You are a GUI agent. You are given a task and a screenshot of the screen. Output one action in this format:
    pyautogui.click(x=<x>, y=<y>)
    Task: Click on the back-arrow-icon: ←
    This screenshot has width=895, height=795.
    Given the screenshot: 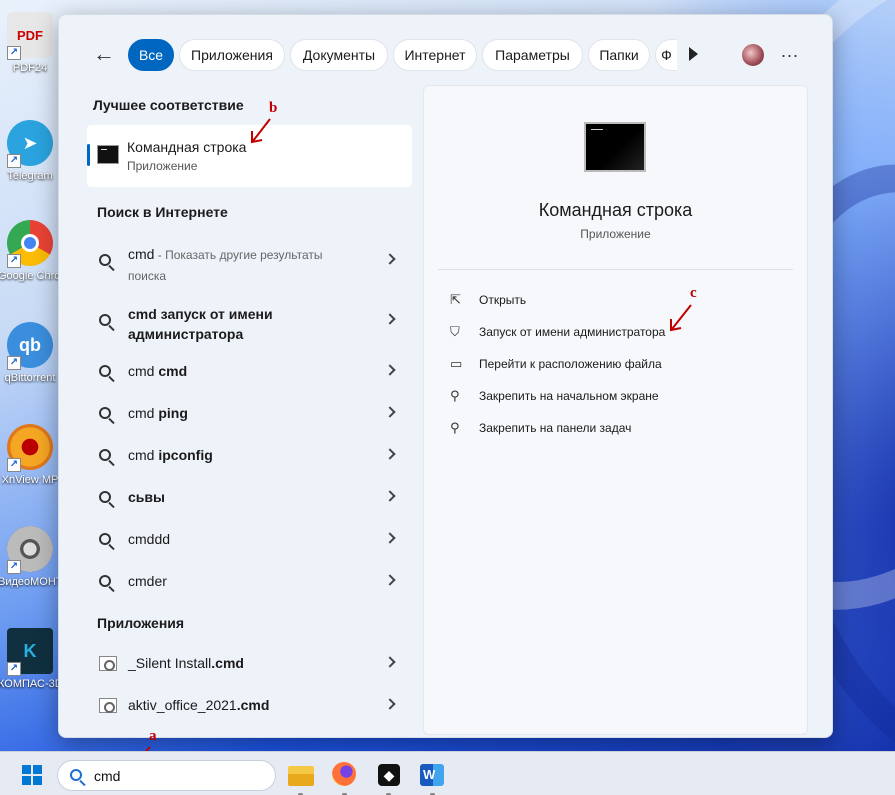 What is the action you would take?
    pyautogui.click(x=106, y=55)
    